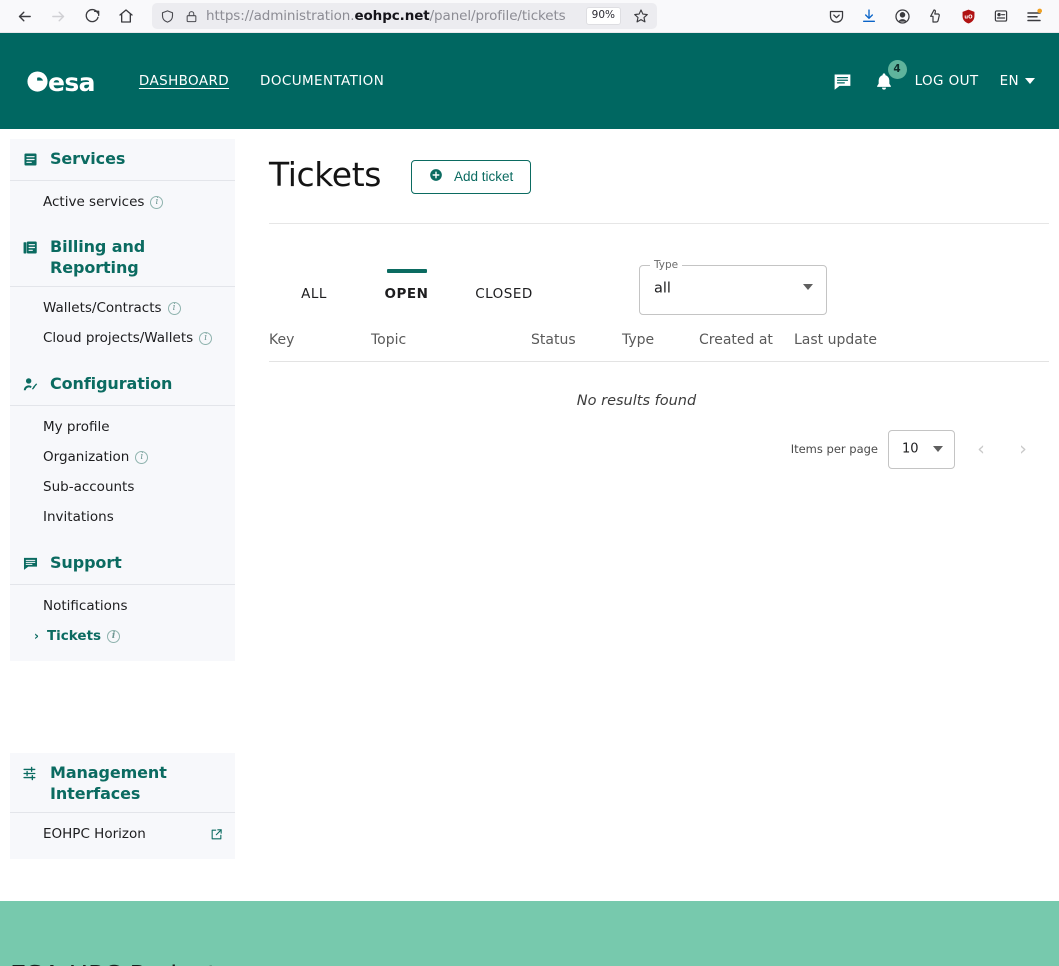  I want to click on items-per-page-label: Items per page, so click(834, 449).